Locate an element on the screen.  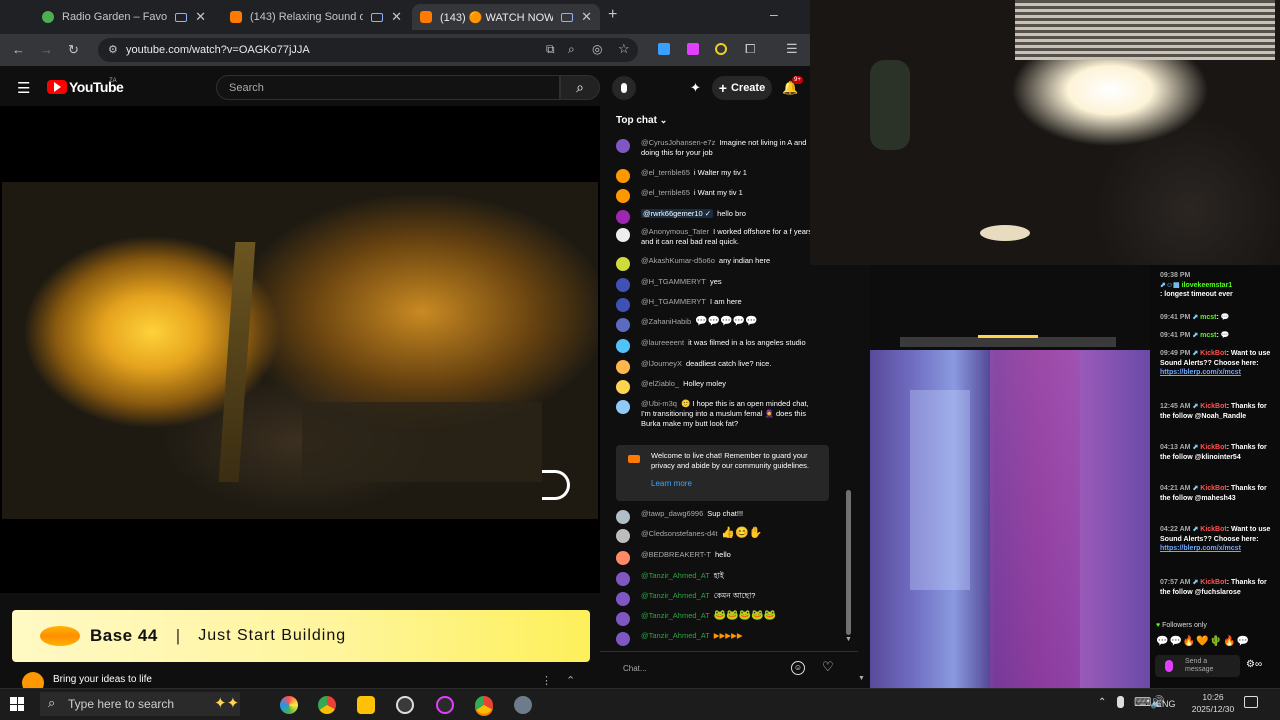
forward-icon: → is located at coordinates (46, 50).